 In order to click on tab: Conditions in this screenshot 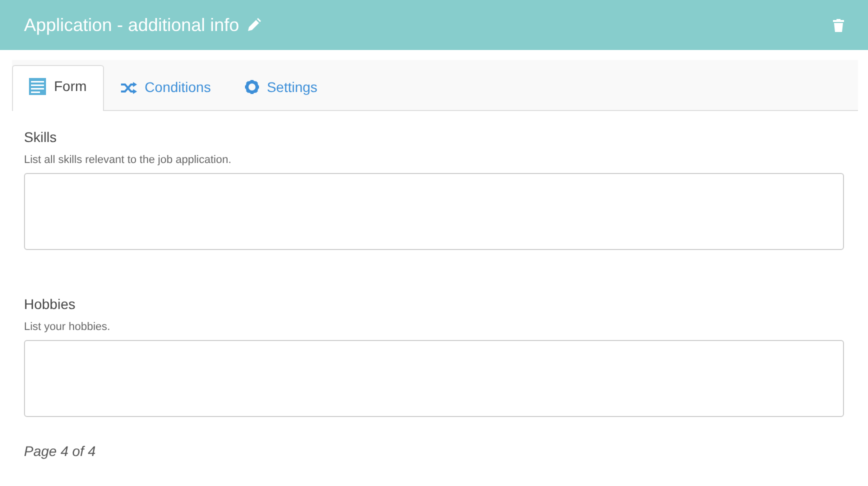, I will do `click(166, 88)`.